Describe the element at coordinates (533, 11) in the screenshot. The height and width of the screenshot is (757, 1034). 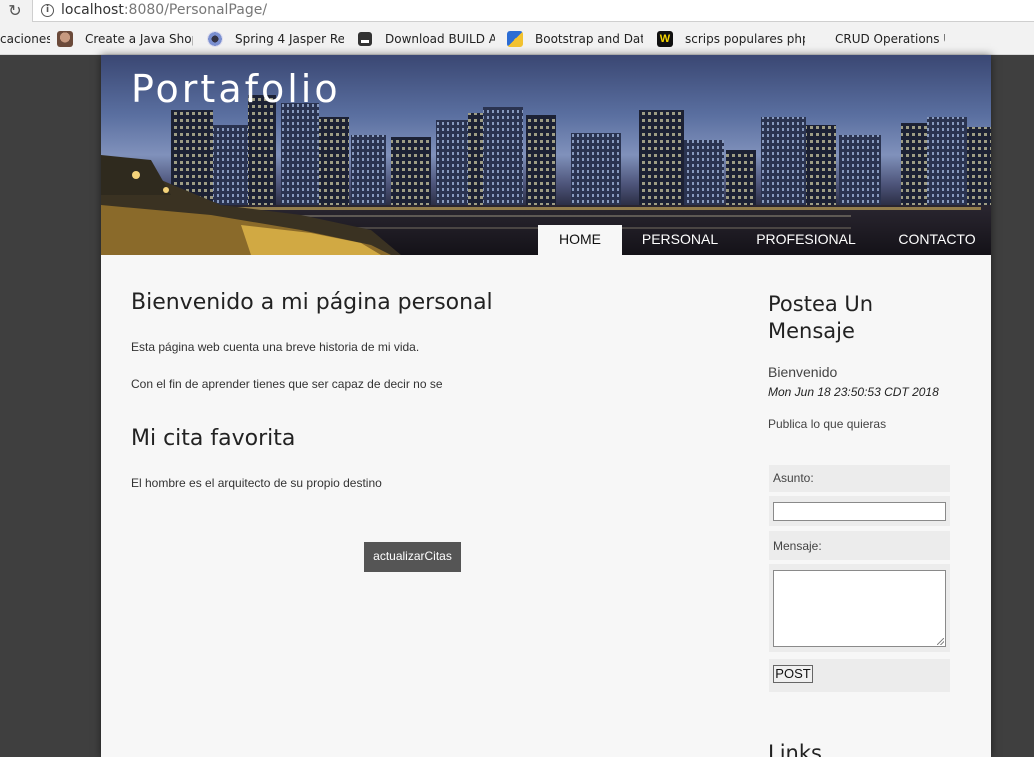
I see `url-field: i localhost:8080/PersonalPage/` at that location.